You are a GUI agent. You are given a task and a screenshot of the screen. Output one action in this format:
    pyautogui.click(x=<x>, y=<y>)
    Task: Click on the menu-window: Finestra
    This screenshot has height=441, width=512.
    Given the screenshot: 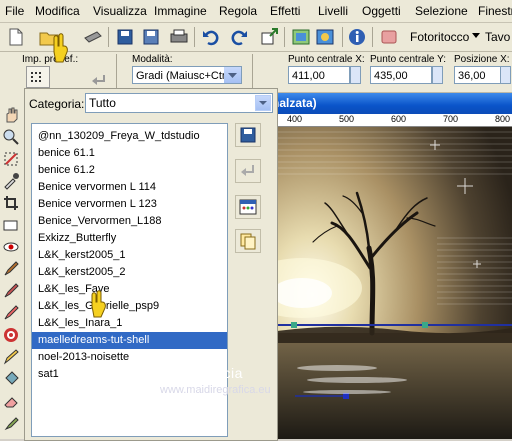 What is the action you would take?
    pyautogui.click(x=495, y=11)
    